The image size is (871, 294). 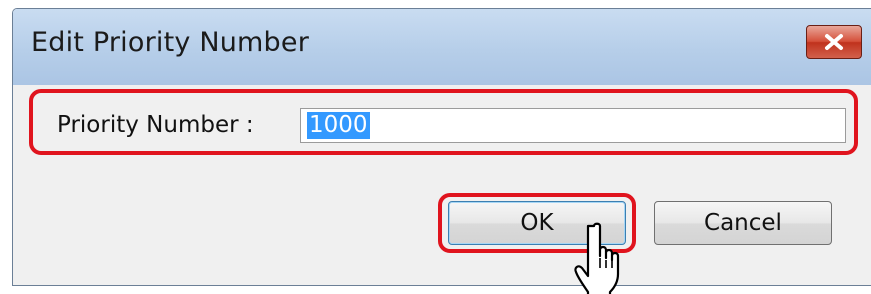 I want to click on dialog-title: Edit Priority Number, so click(x=170, y=42).